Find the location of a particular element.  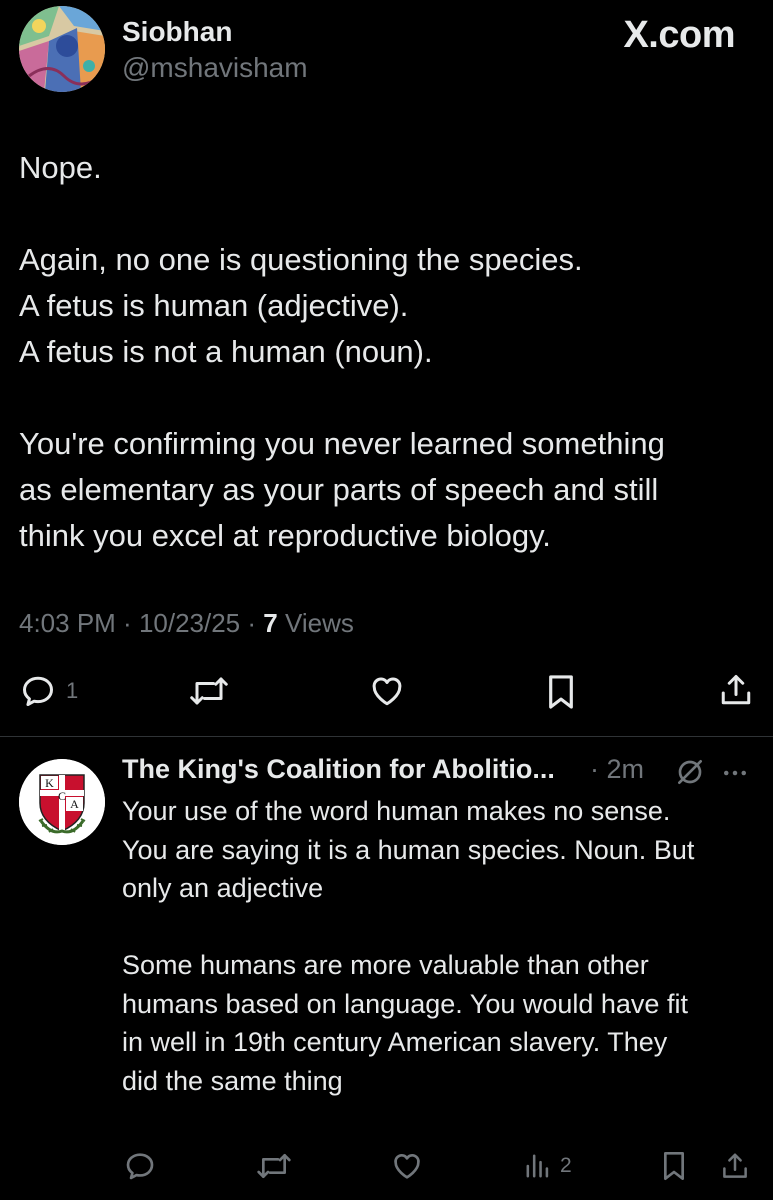

avatar-letter: C is located at coordinates (62, 796).